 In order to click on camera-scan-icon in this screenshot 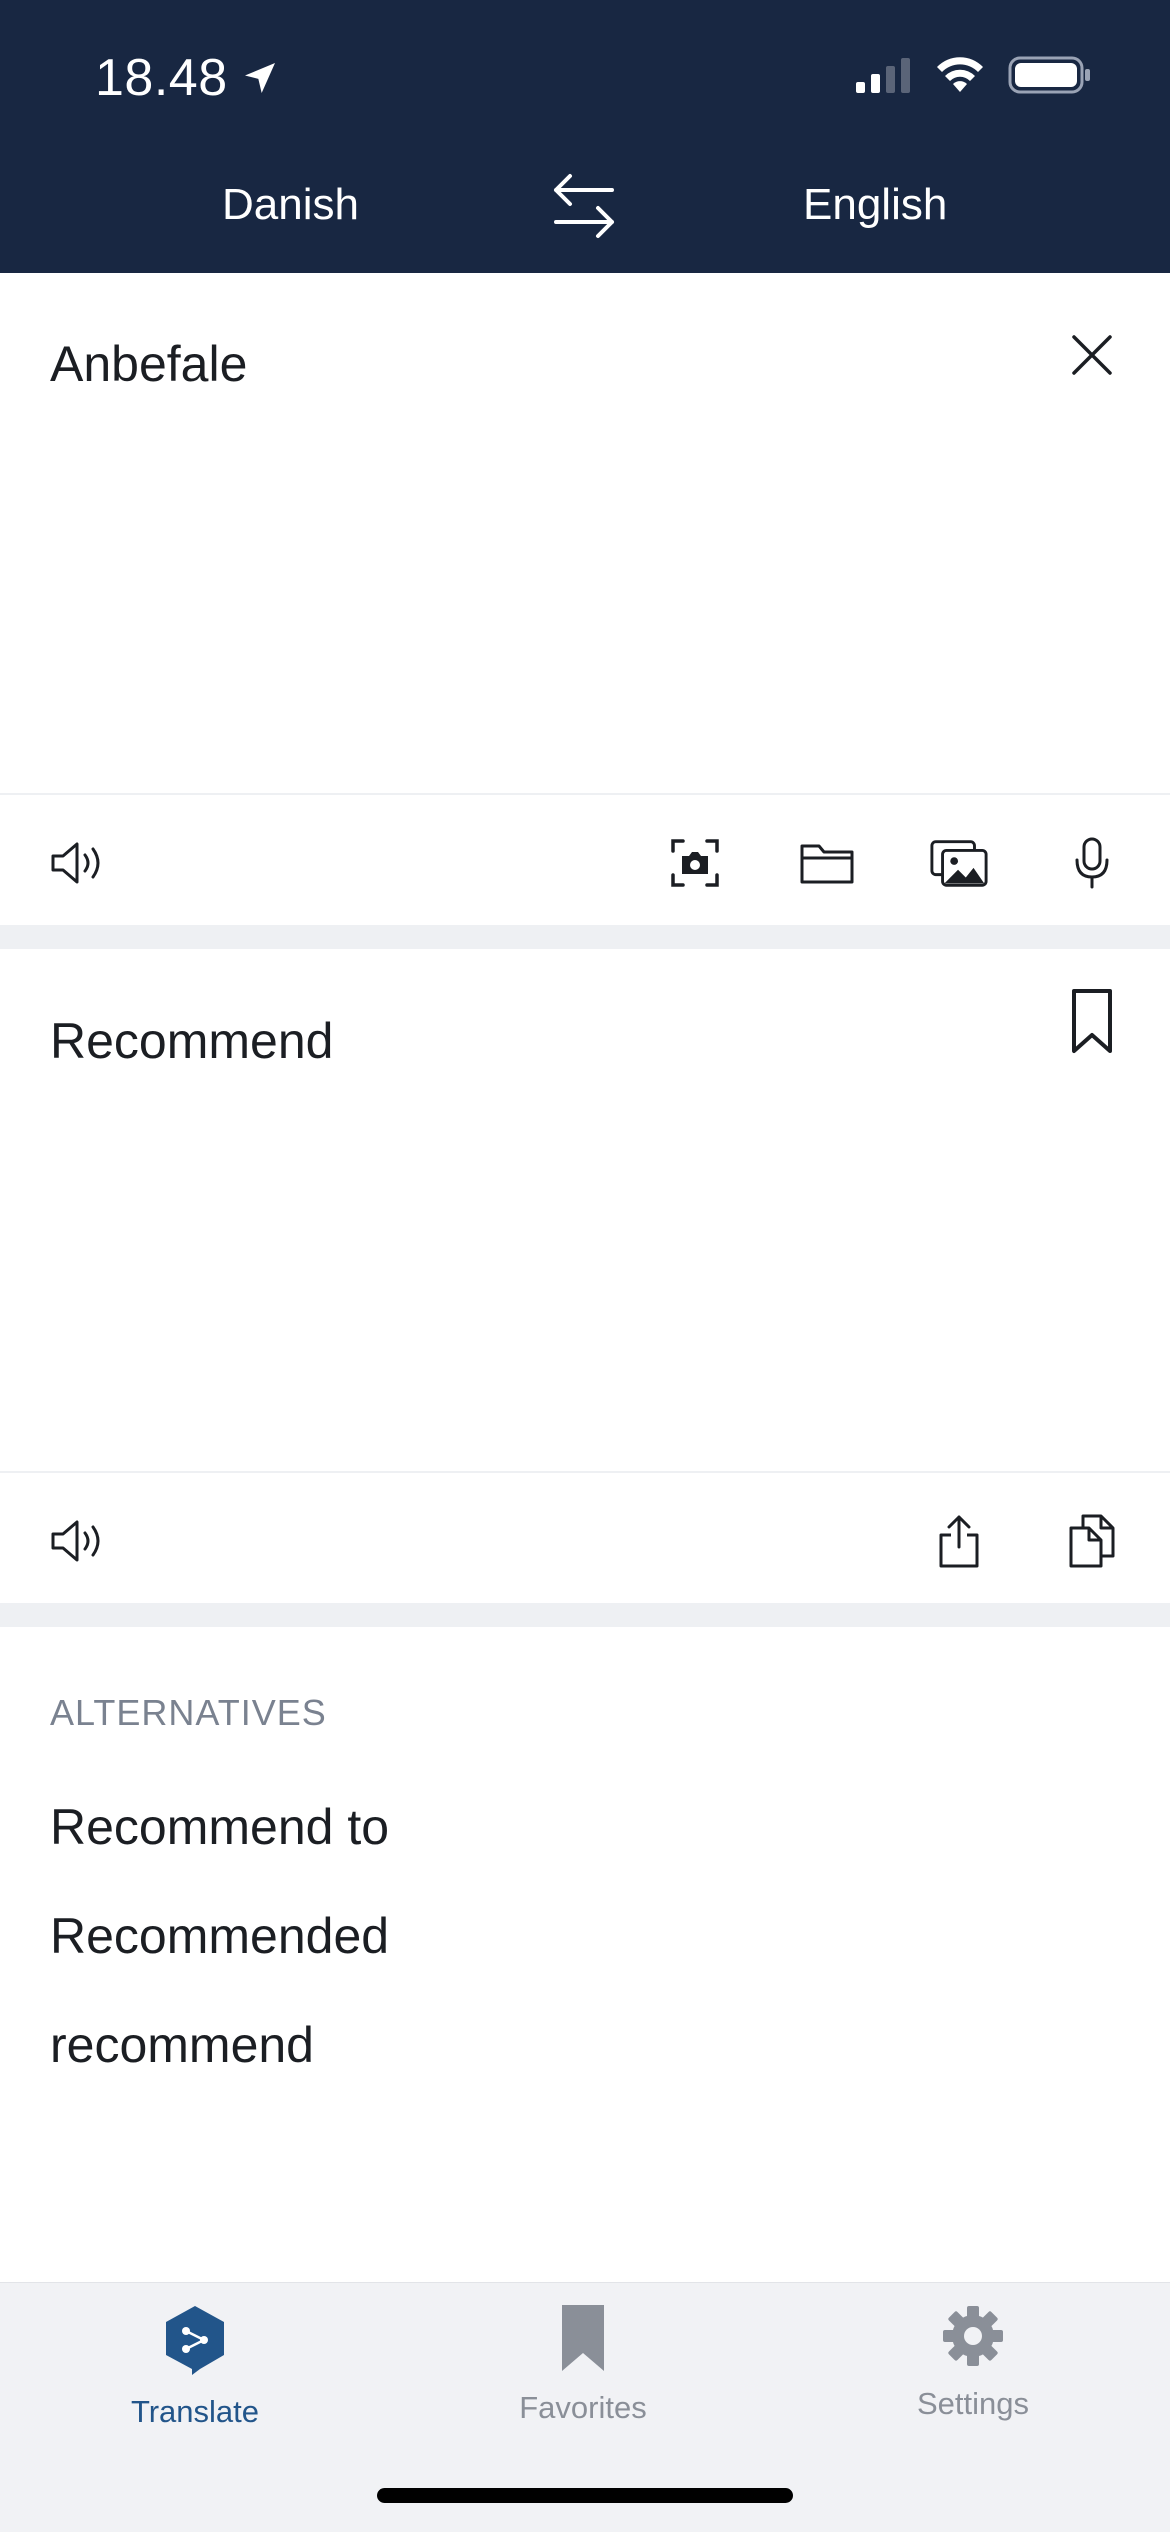, I will do `click(695, 863)`.